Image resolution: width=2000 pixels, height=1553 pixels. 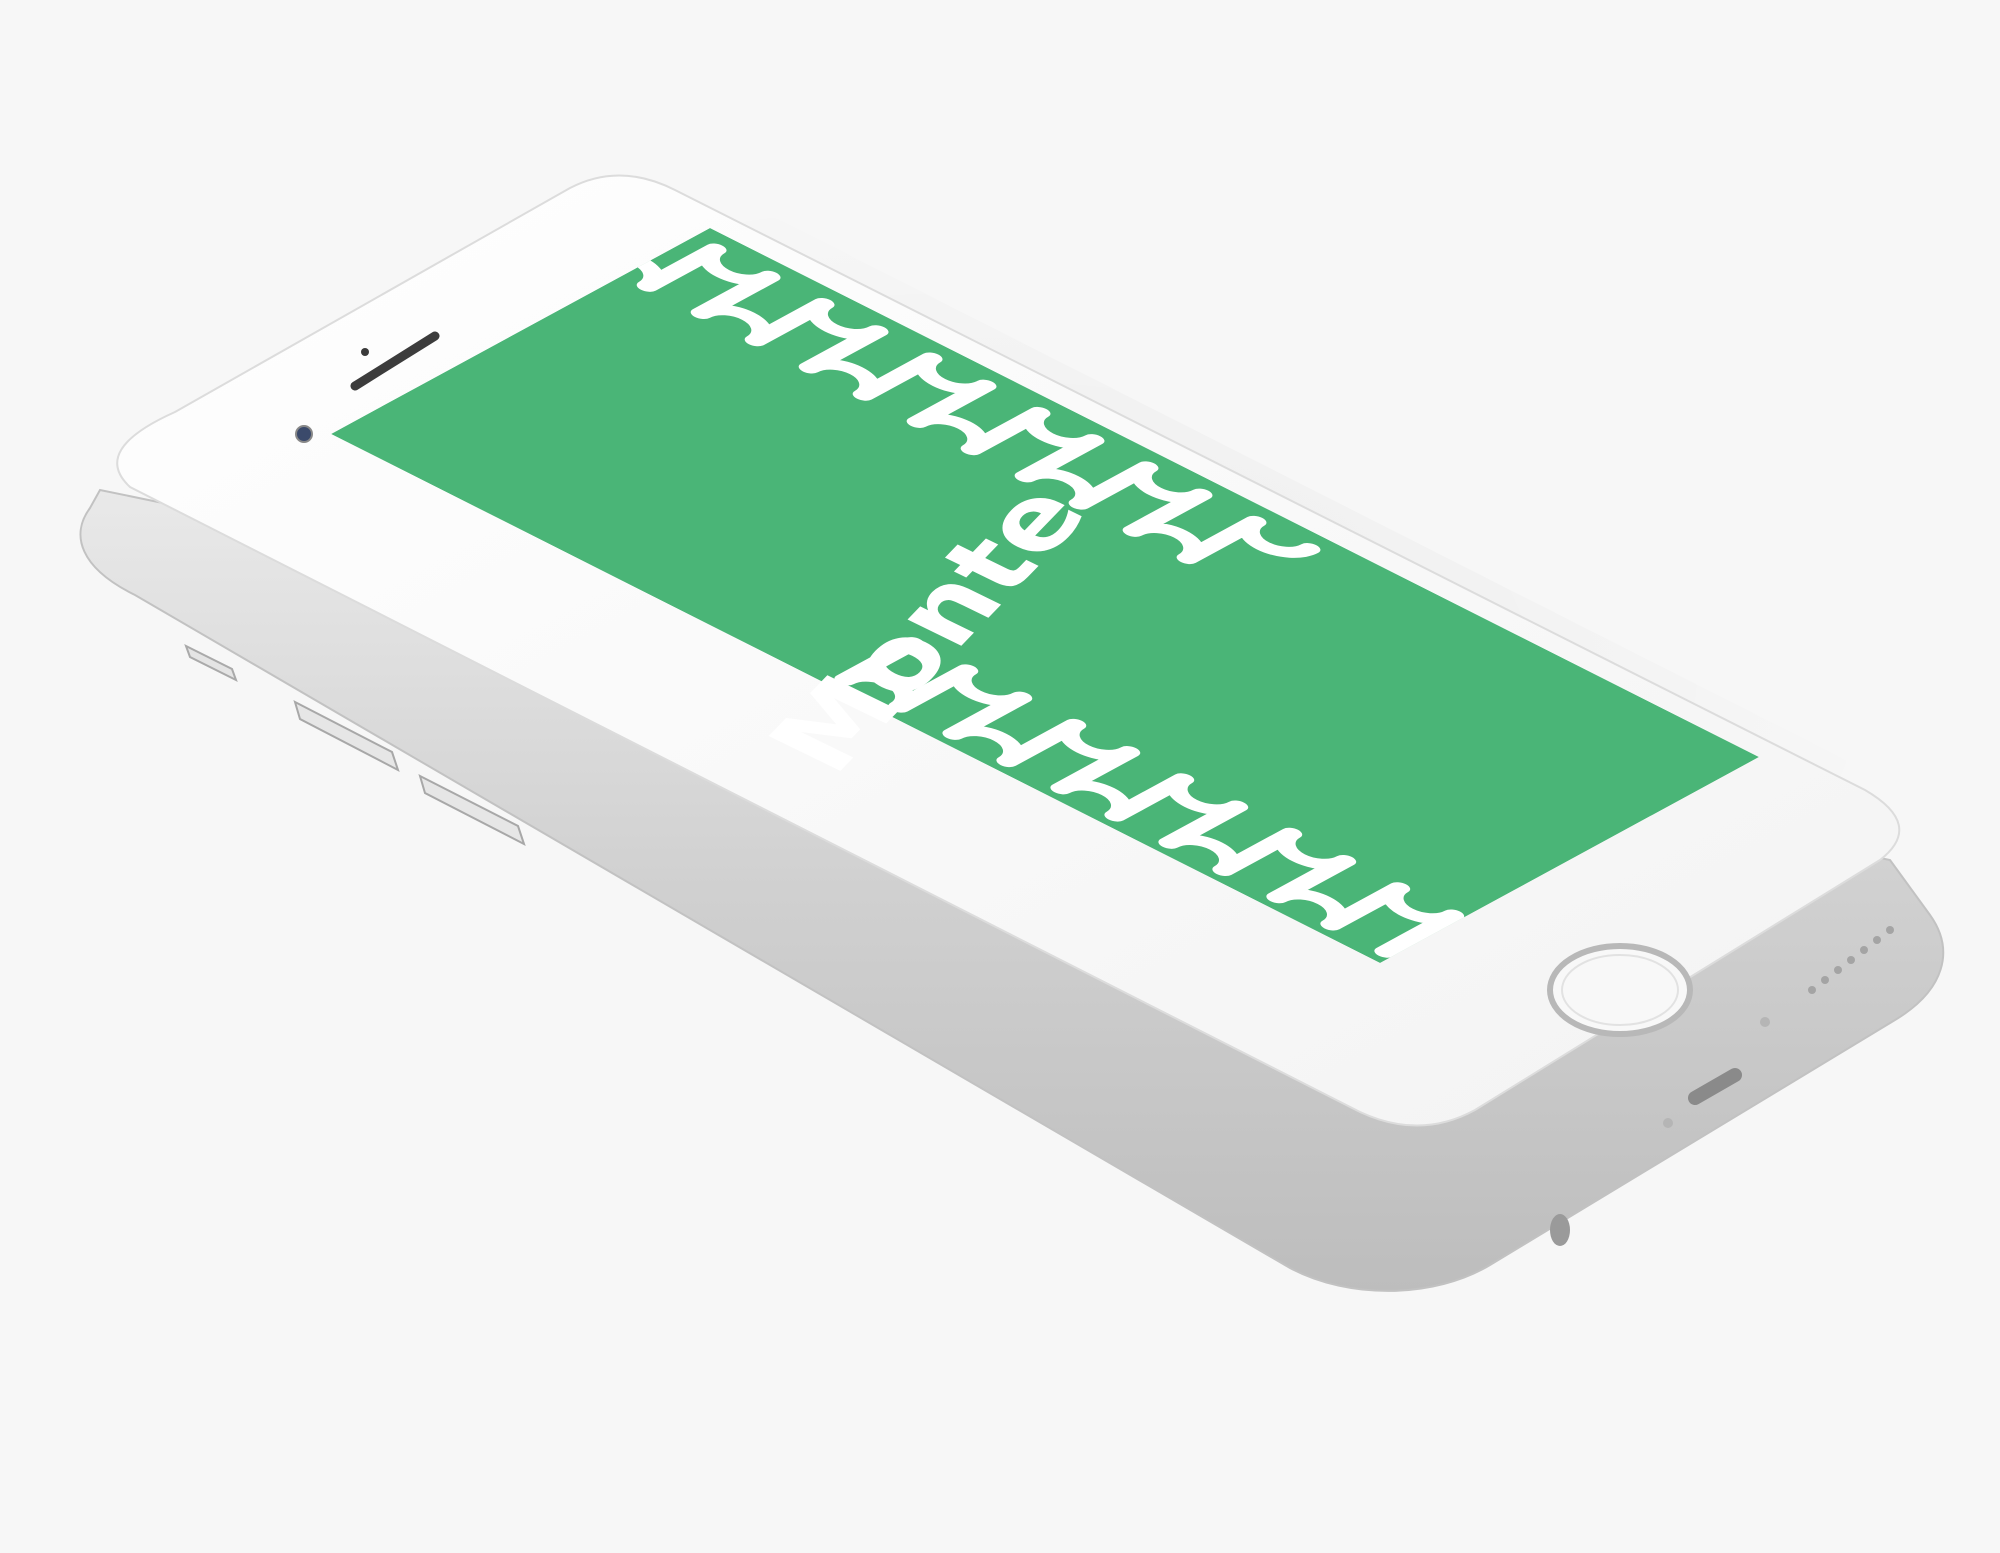 I want to click on proximity-sensor-dot, so click(x=365, y=352).